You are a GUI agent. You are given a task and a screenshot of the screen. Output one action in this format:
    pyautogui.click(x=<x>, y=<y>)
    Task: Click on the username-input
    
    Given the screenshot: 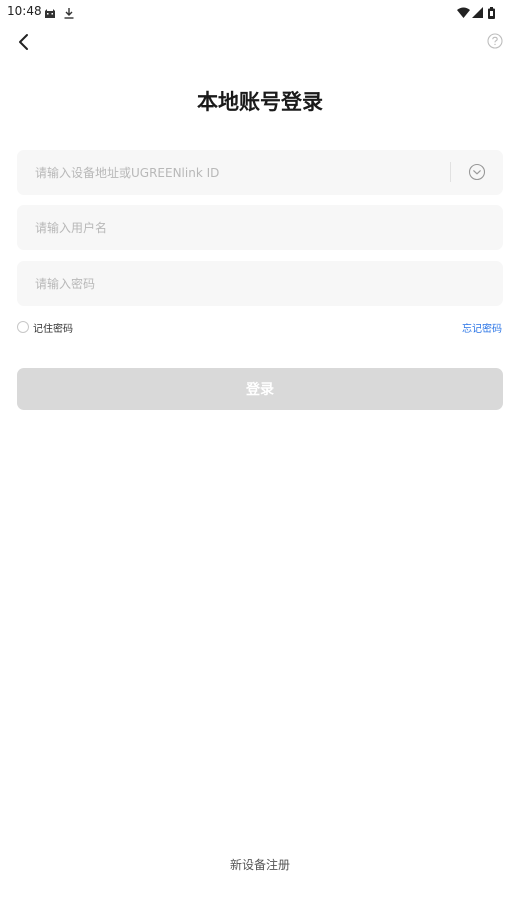 What is the action you would take?
    pyautogui.click(x=245, y=227)
    